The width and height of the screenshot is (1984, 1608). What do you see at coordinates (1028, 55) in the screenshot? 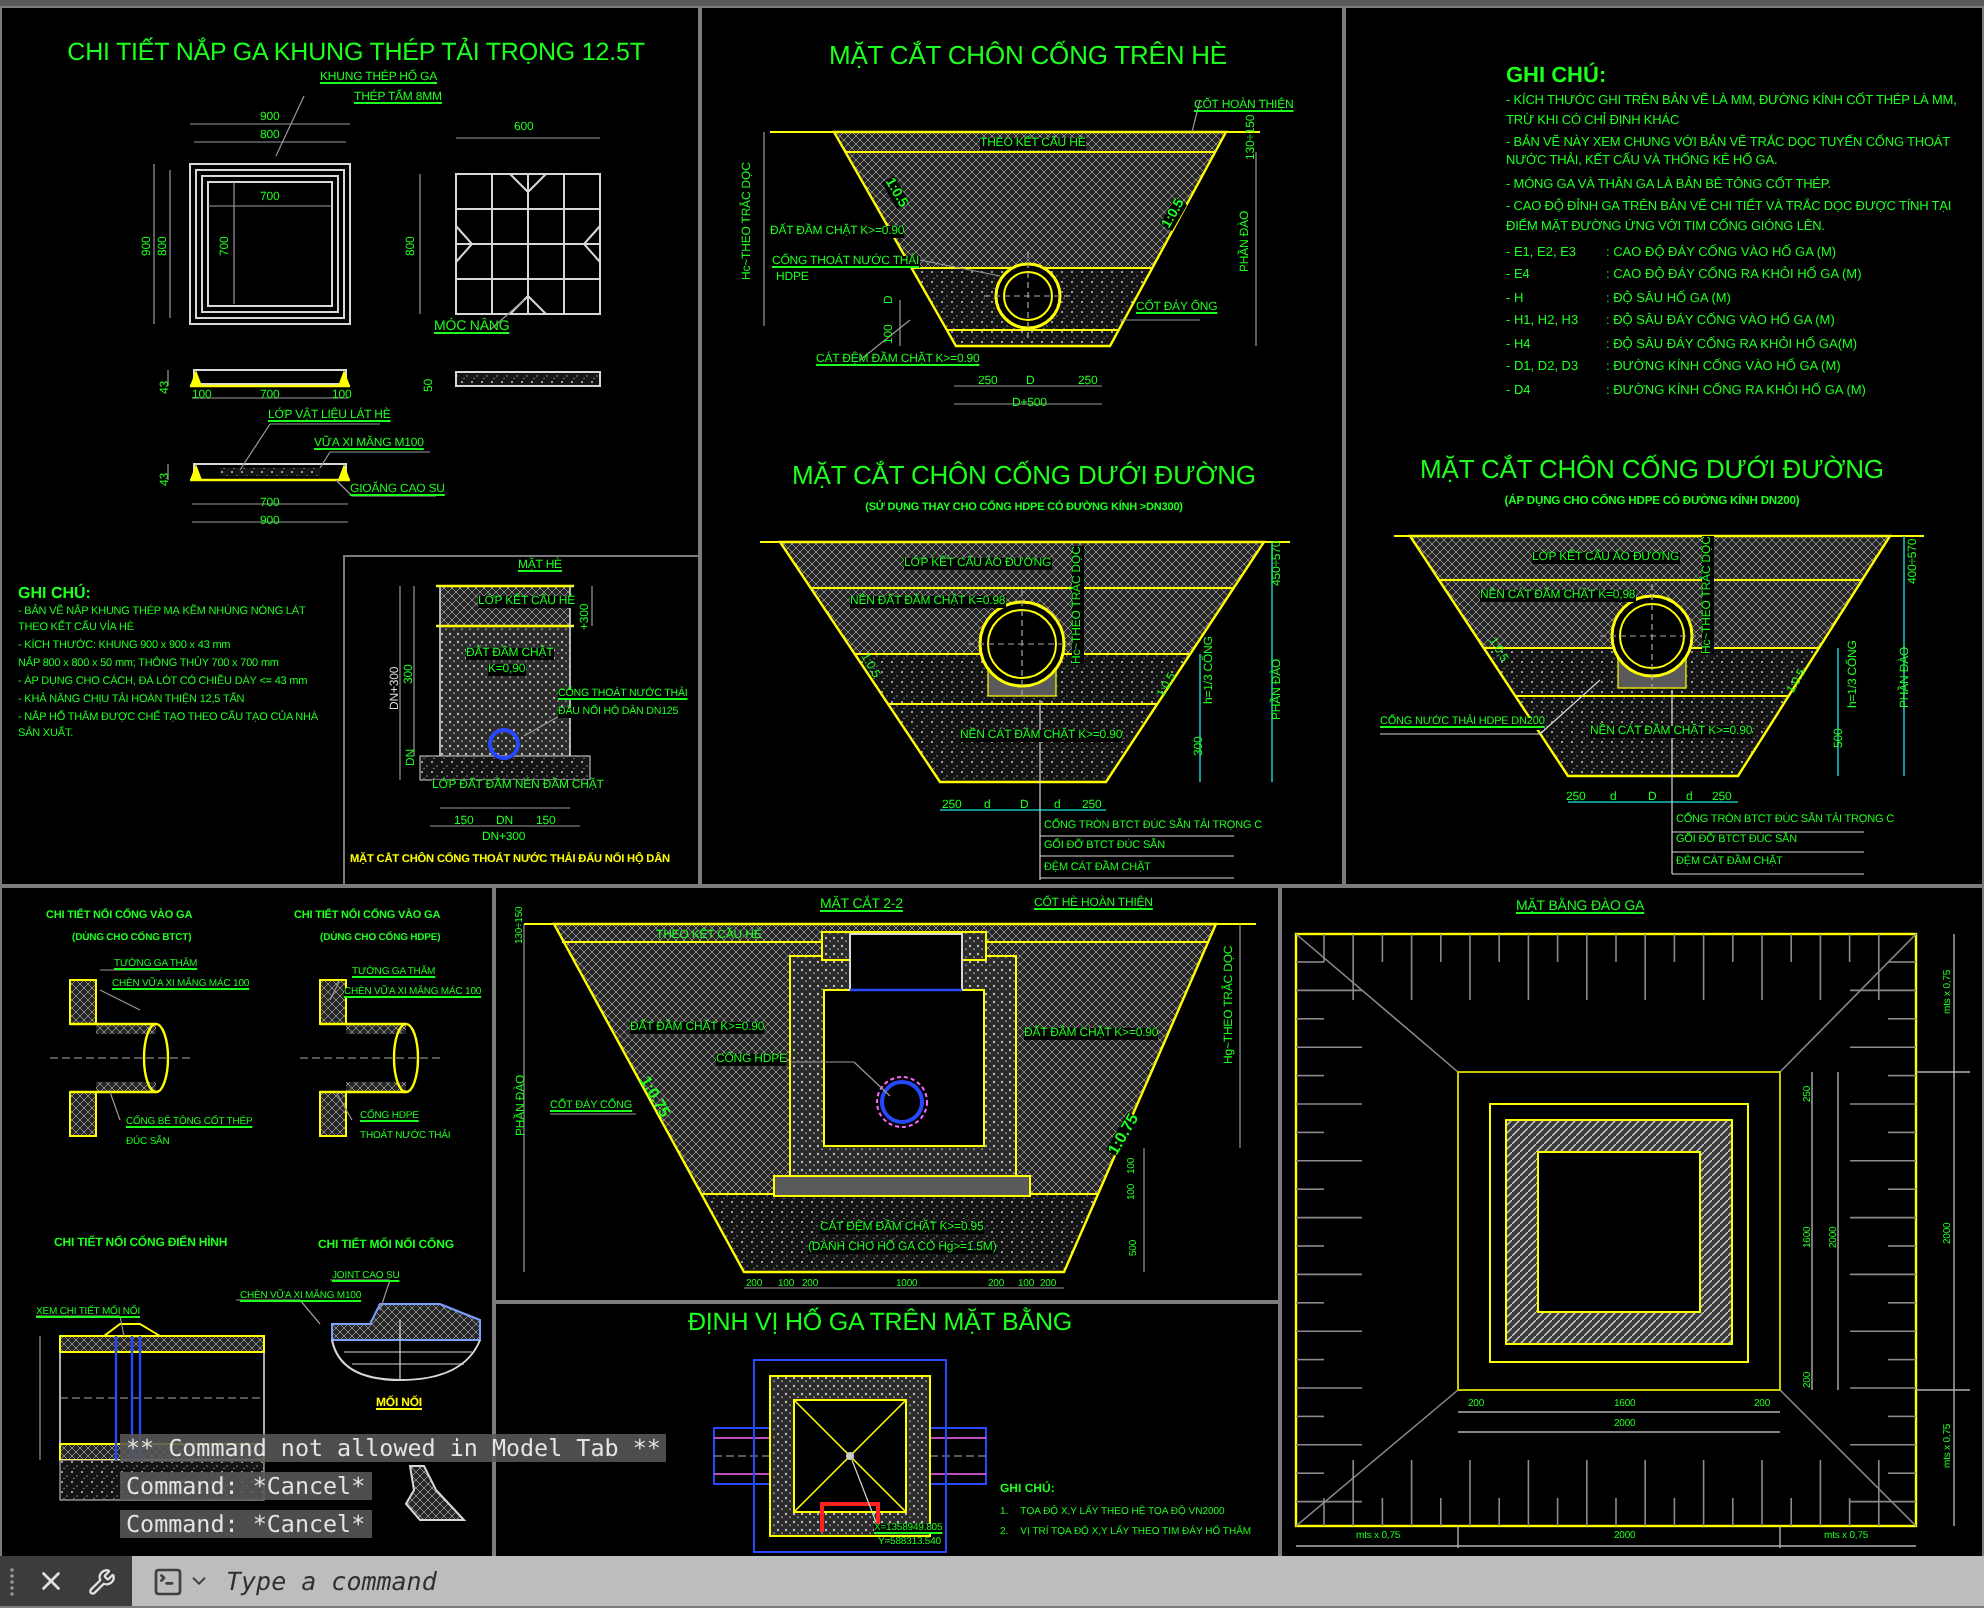
I see `drawing-title: MẶT CẮT CHÔN CỐNG TRÊN HÈ` at bounding box center [1028, 55].